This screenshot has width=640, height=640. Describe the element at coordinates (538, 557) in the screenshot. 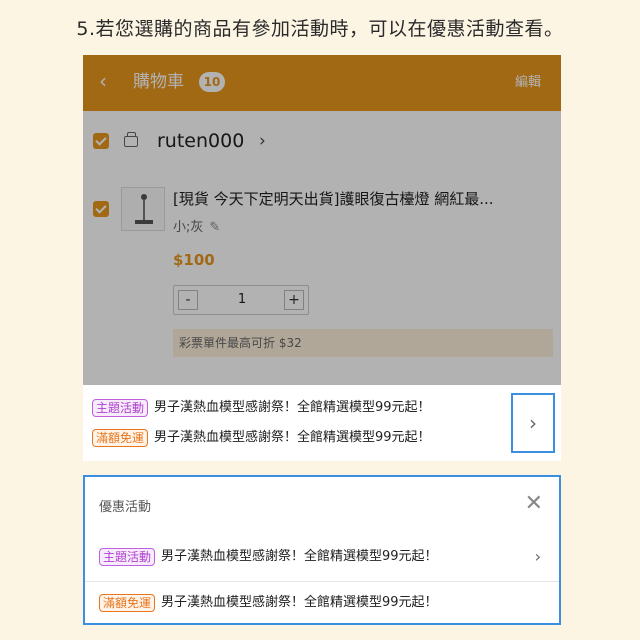

I see `chevron-right-icon: ›` at that location.